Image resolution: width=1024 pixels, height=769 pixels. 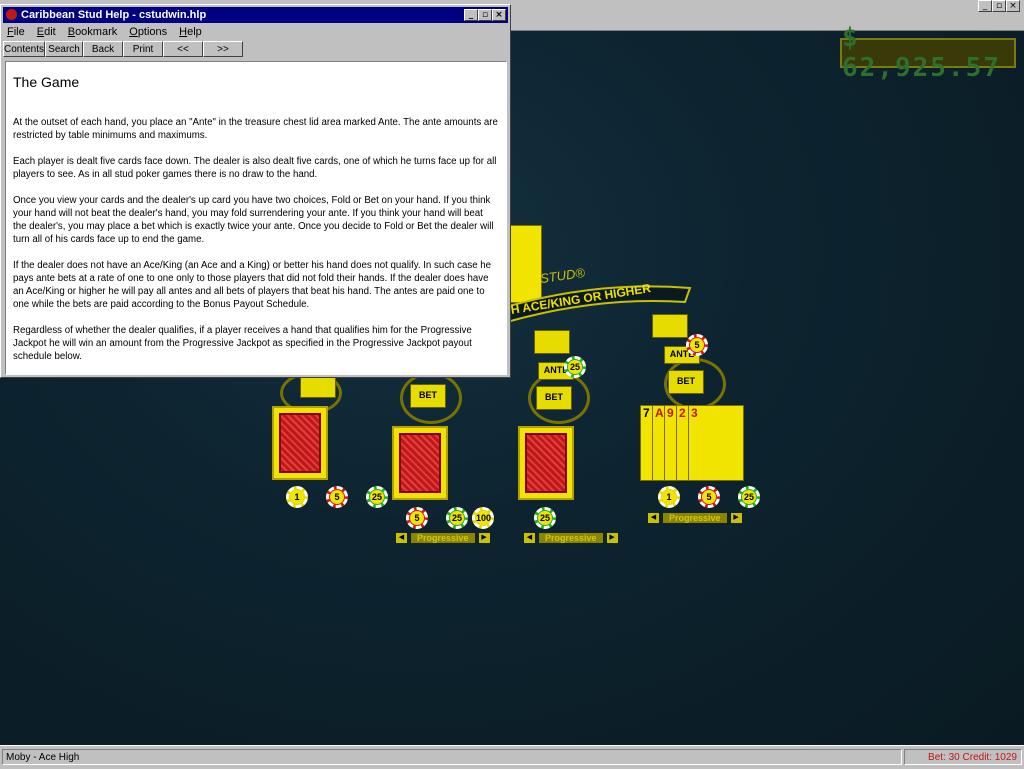 I want to click on print-button: Print, so click(x=143, y=49).